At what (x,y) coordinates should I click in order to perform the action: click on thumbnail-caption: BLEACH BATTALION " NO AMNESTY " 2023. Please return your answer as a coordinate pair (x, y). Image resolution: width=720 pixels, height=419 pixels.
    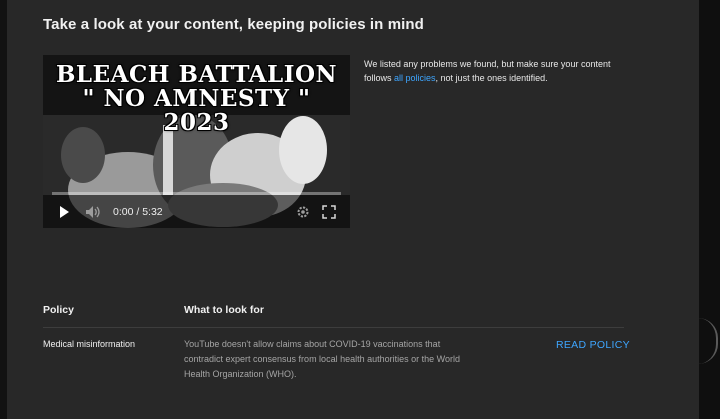
    Looking at the image, I should click on (196, 99).